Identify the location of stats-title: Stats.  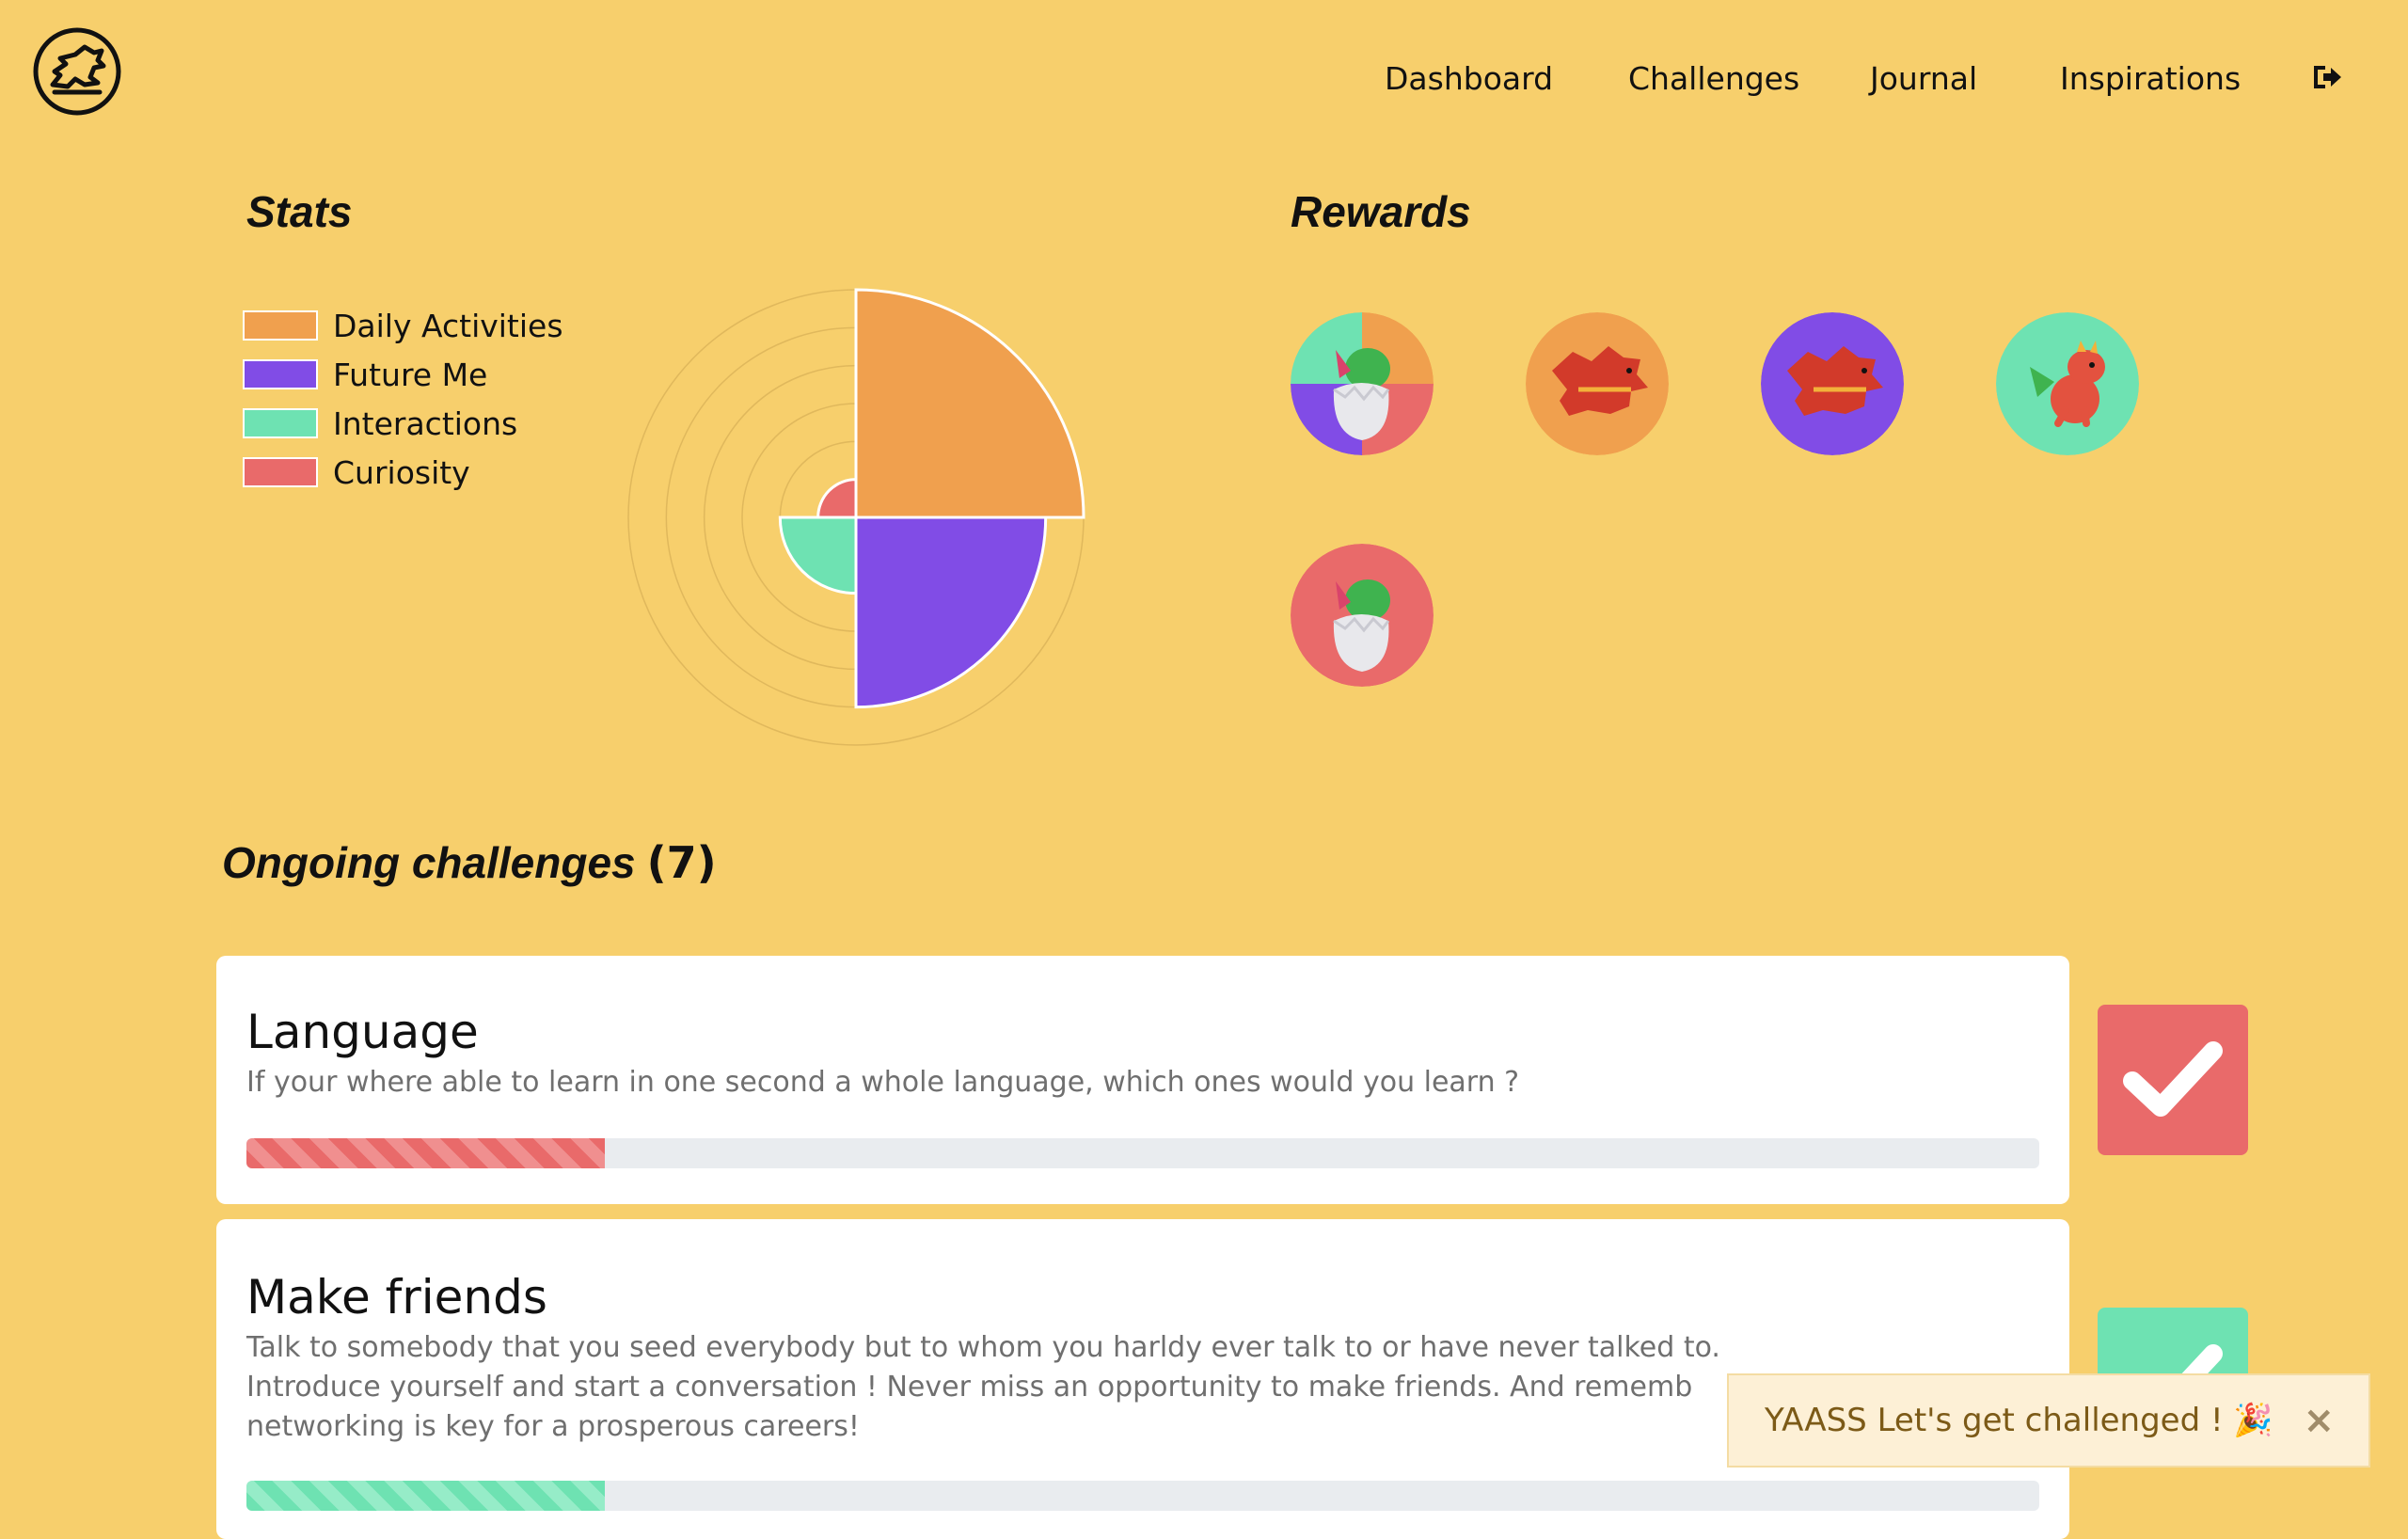
(300, 211).